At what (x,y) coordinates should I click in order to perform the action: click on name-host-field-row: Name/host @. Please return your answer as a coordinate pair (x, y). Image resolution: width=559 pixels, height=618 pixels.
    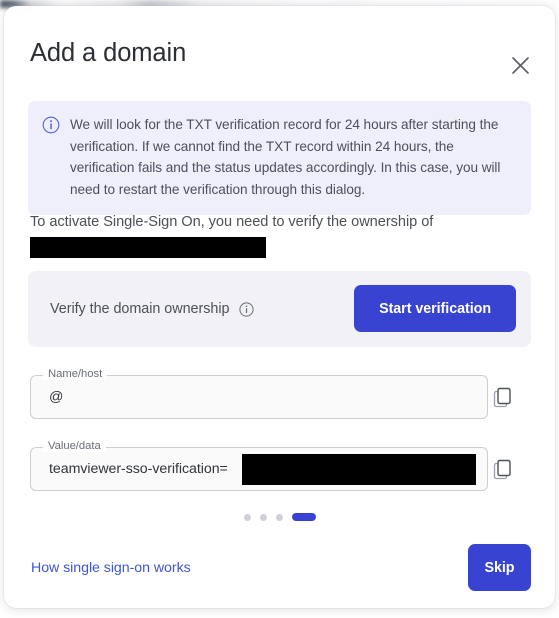
    Looking at the image, I should click on (282, 393).